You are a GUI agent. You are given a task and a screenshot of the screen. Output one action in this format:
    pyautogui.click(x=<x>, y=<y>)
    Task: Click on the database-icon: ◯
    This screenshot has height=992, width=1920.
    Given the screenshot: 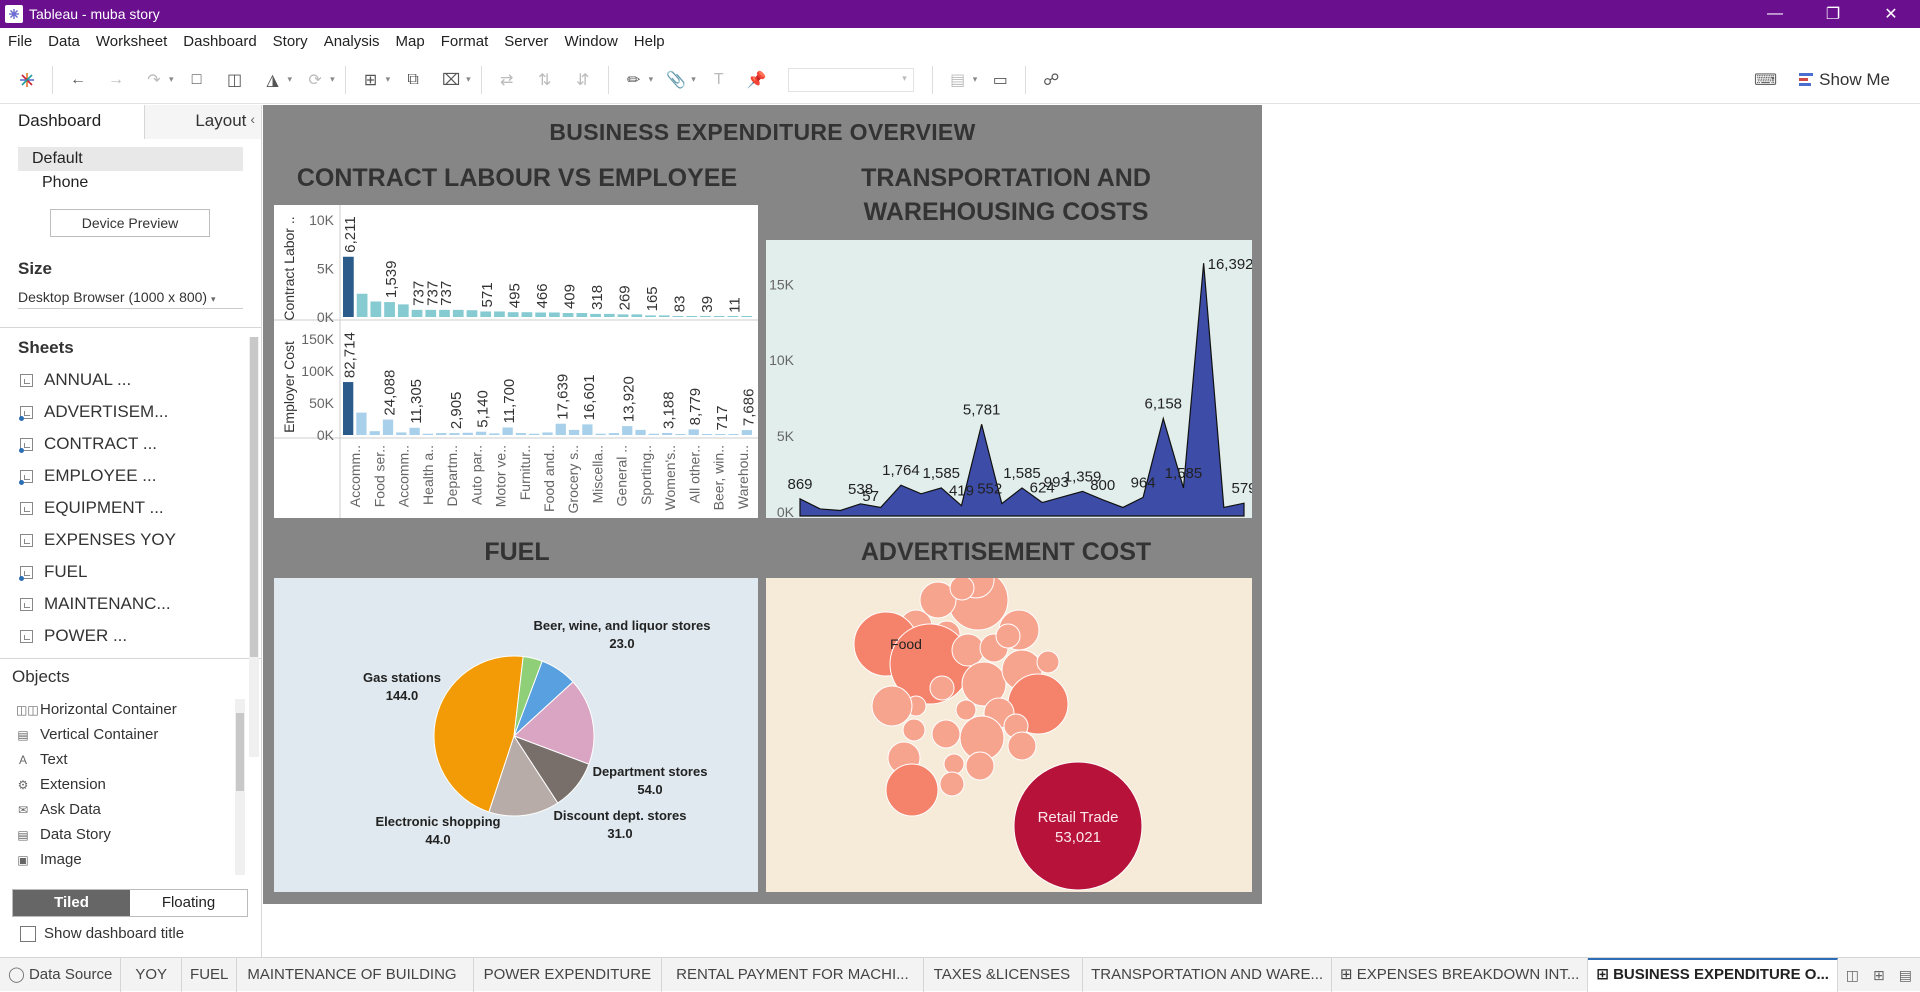 What is the action you would take?
    pyautogui.click(x=18, y=974)
    